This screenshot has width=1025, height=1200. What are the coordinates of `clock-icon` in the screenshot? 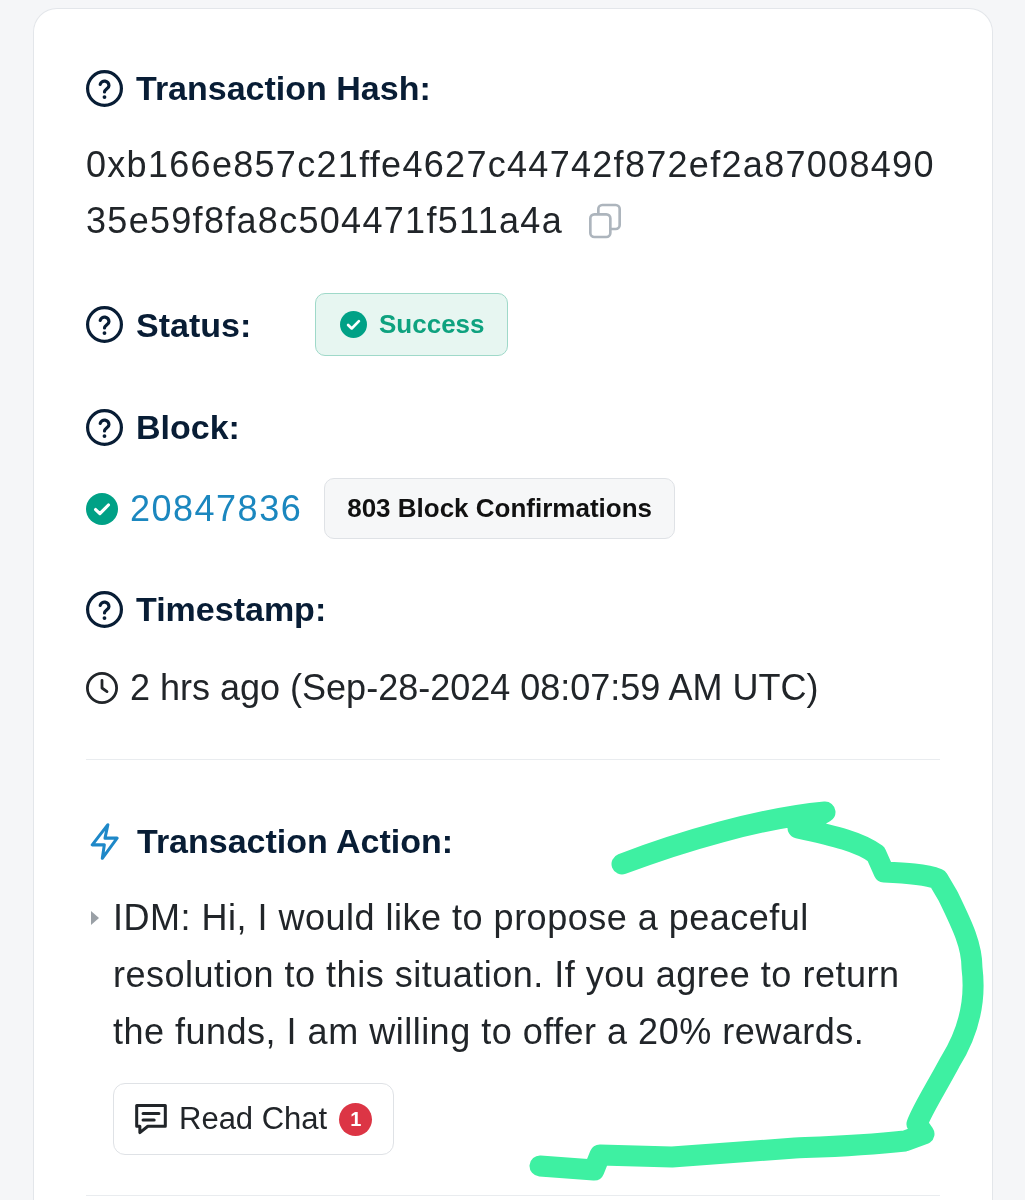 It's located at (102, 688).